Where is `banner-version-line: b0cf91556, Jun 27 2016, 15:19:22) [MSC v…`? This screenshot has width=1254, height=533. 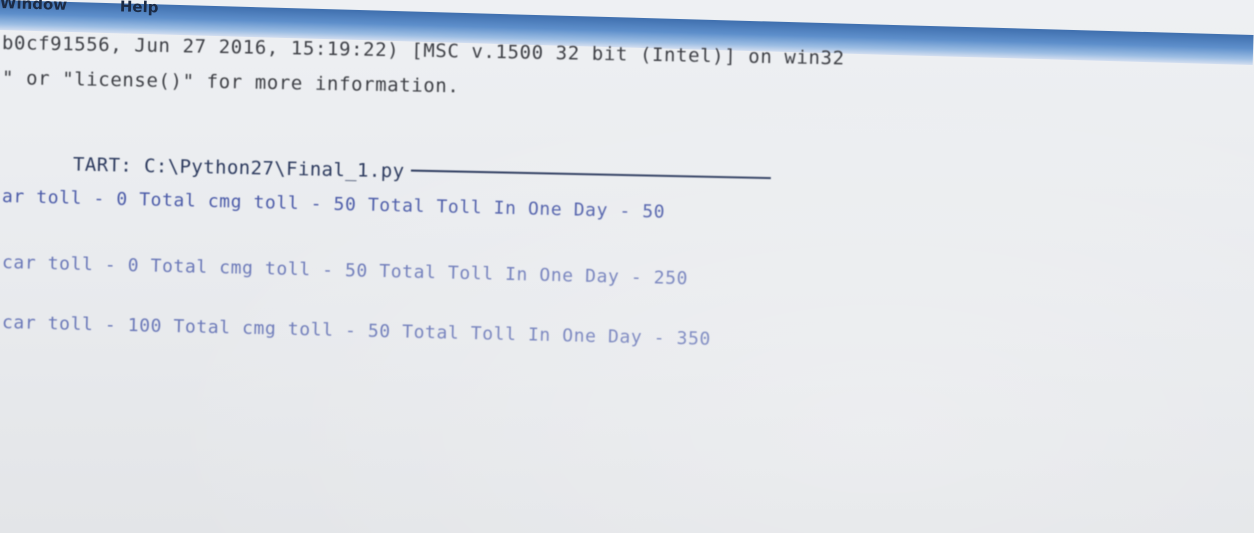
banner-version-line: b0cf91556, Jun 27 2016, 15:19:22) [MSC v… is located at coordinates (423, 51).